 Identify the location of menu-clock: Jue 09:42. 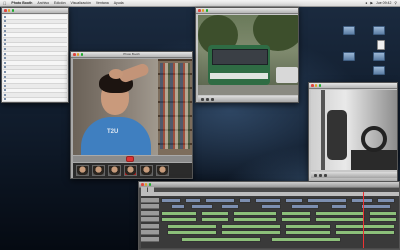
(383, 3).